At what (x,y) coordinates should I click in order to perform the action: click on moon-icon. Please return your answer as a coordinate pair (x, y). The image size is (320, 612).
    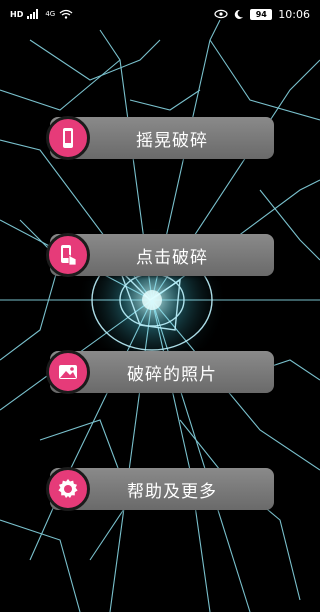
    Looking at the image, I should click on (239, 14).